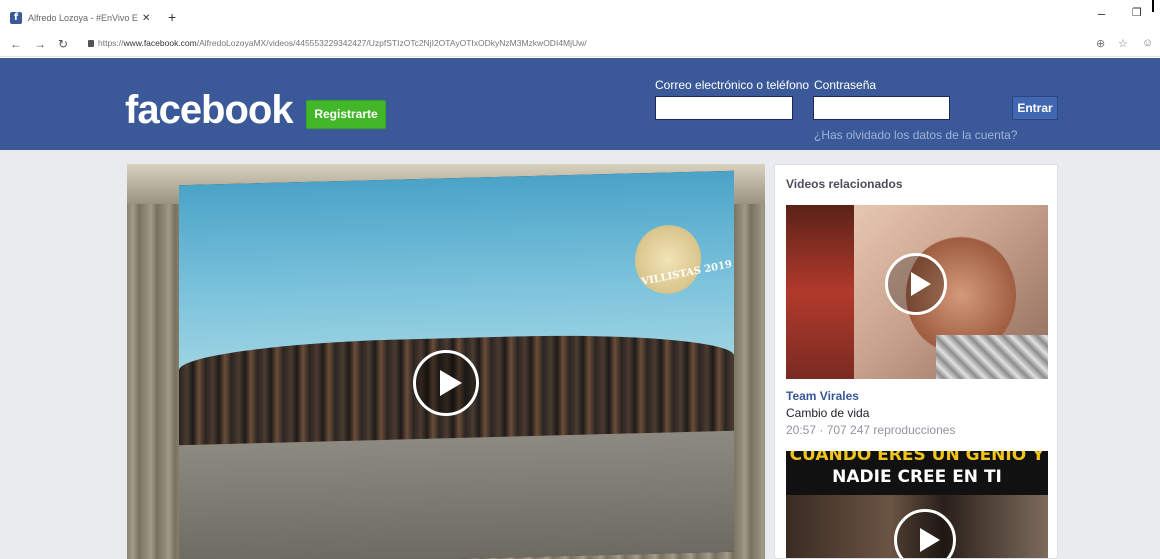 The height and width of the screenshot is (559, 1160). Describe the element at coordinates (40, 44) in the screenshot. I see `forward-arrow-icon: →` at that location.